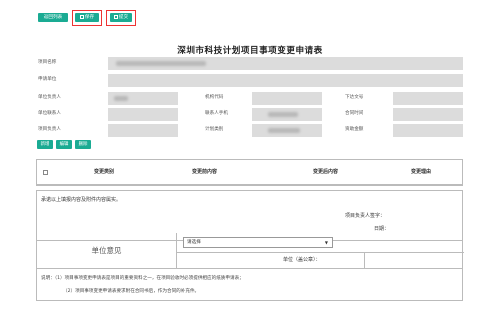 Image resolution: width=499 pixels, height=323 pixels. I want to click on select-all-checkbox, so click(45, 172).